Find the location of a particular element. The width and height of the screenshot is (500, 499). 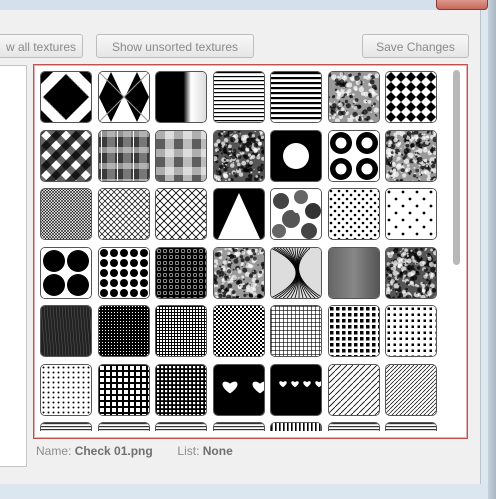

list-panel is located at coordinates (13, 266).